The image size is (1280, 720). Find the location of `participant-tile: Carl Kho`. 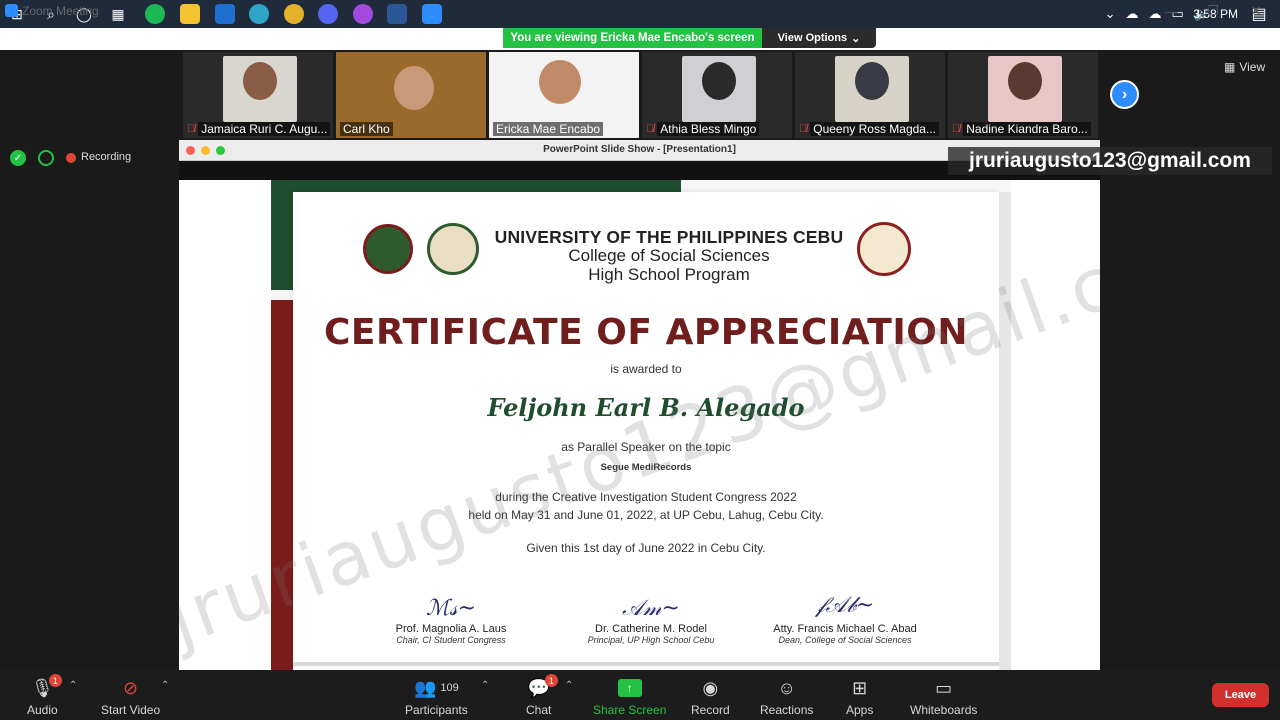

participant-tile: Carl Kho is located at coordinates (411, 95).